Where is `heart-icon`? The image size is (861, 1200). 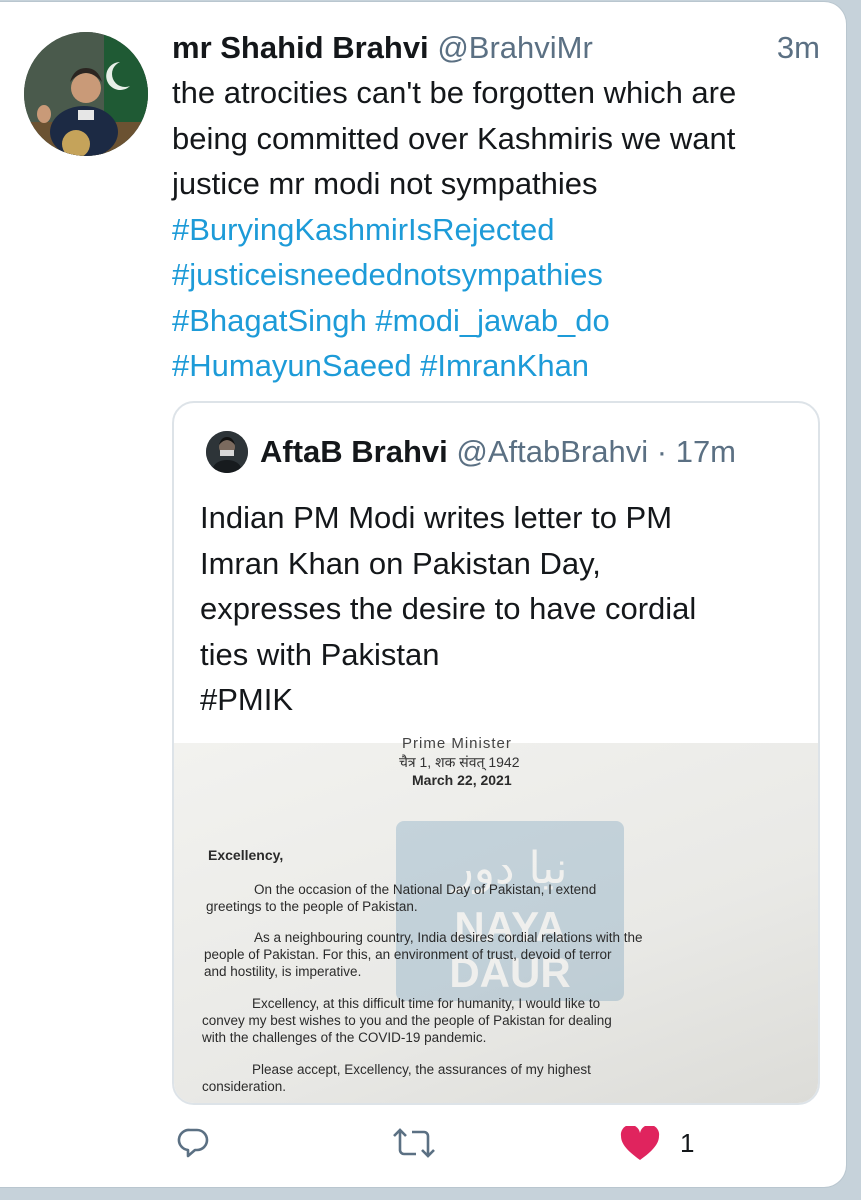 heart-icon is located at coordinates (640, 1142).